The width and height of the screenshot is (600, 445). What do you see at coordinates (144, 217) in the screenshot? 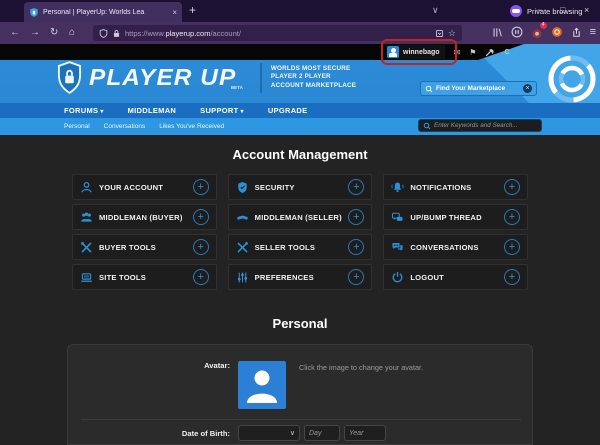
I see `tile-middleman-buyer: MIDDLEMAN (BUYER) +` at bounding box center [144, 217].